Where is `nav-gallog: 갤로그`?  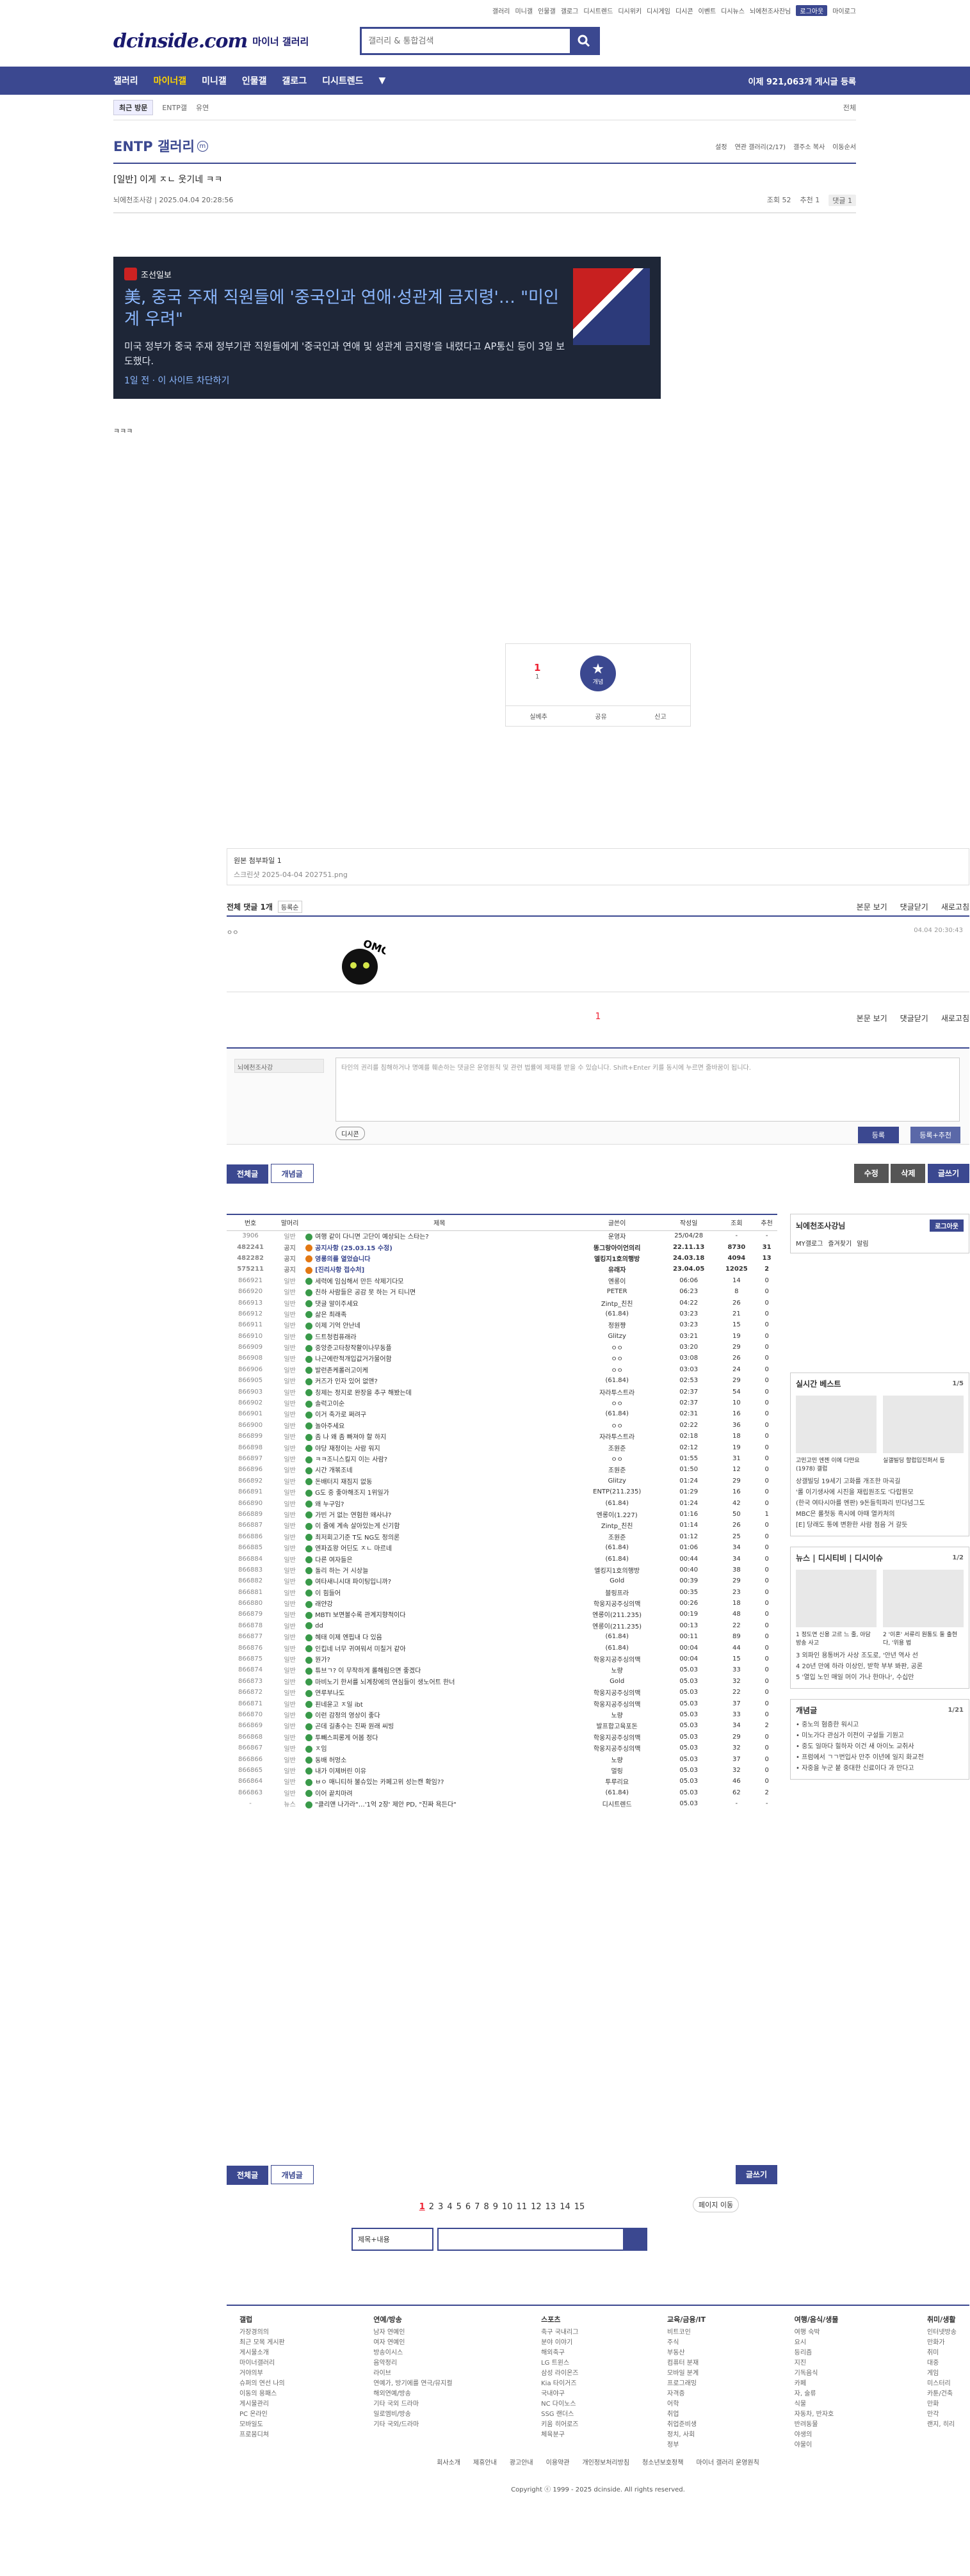
nav-gallog: 갤로그 is located at coordinates (294, 80).